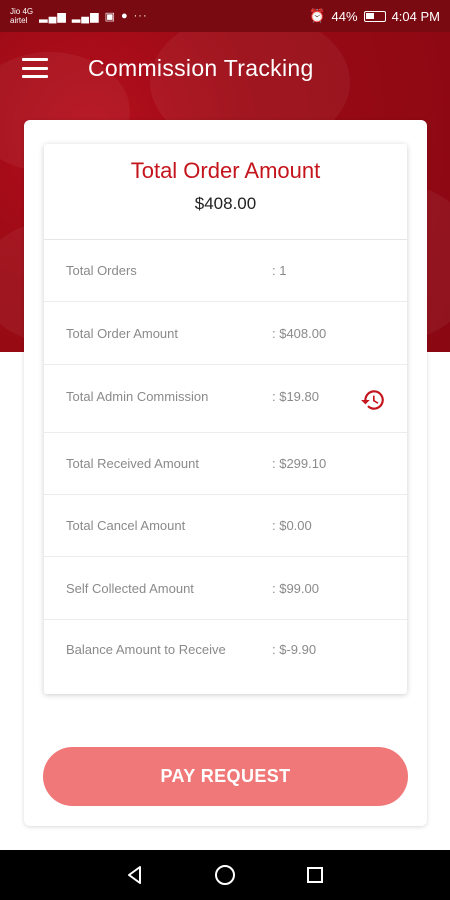  Describe the element at coordinates (225, 203) in the screenshot. I see `summary-amount: $408.00` at that location.